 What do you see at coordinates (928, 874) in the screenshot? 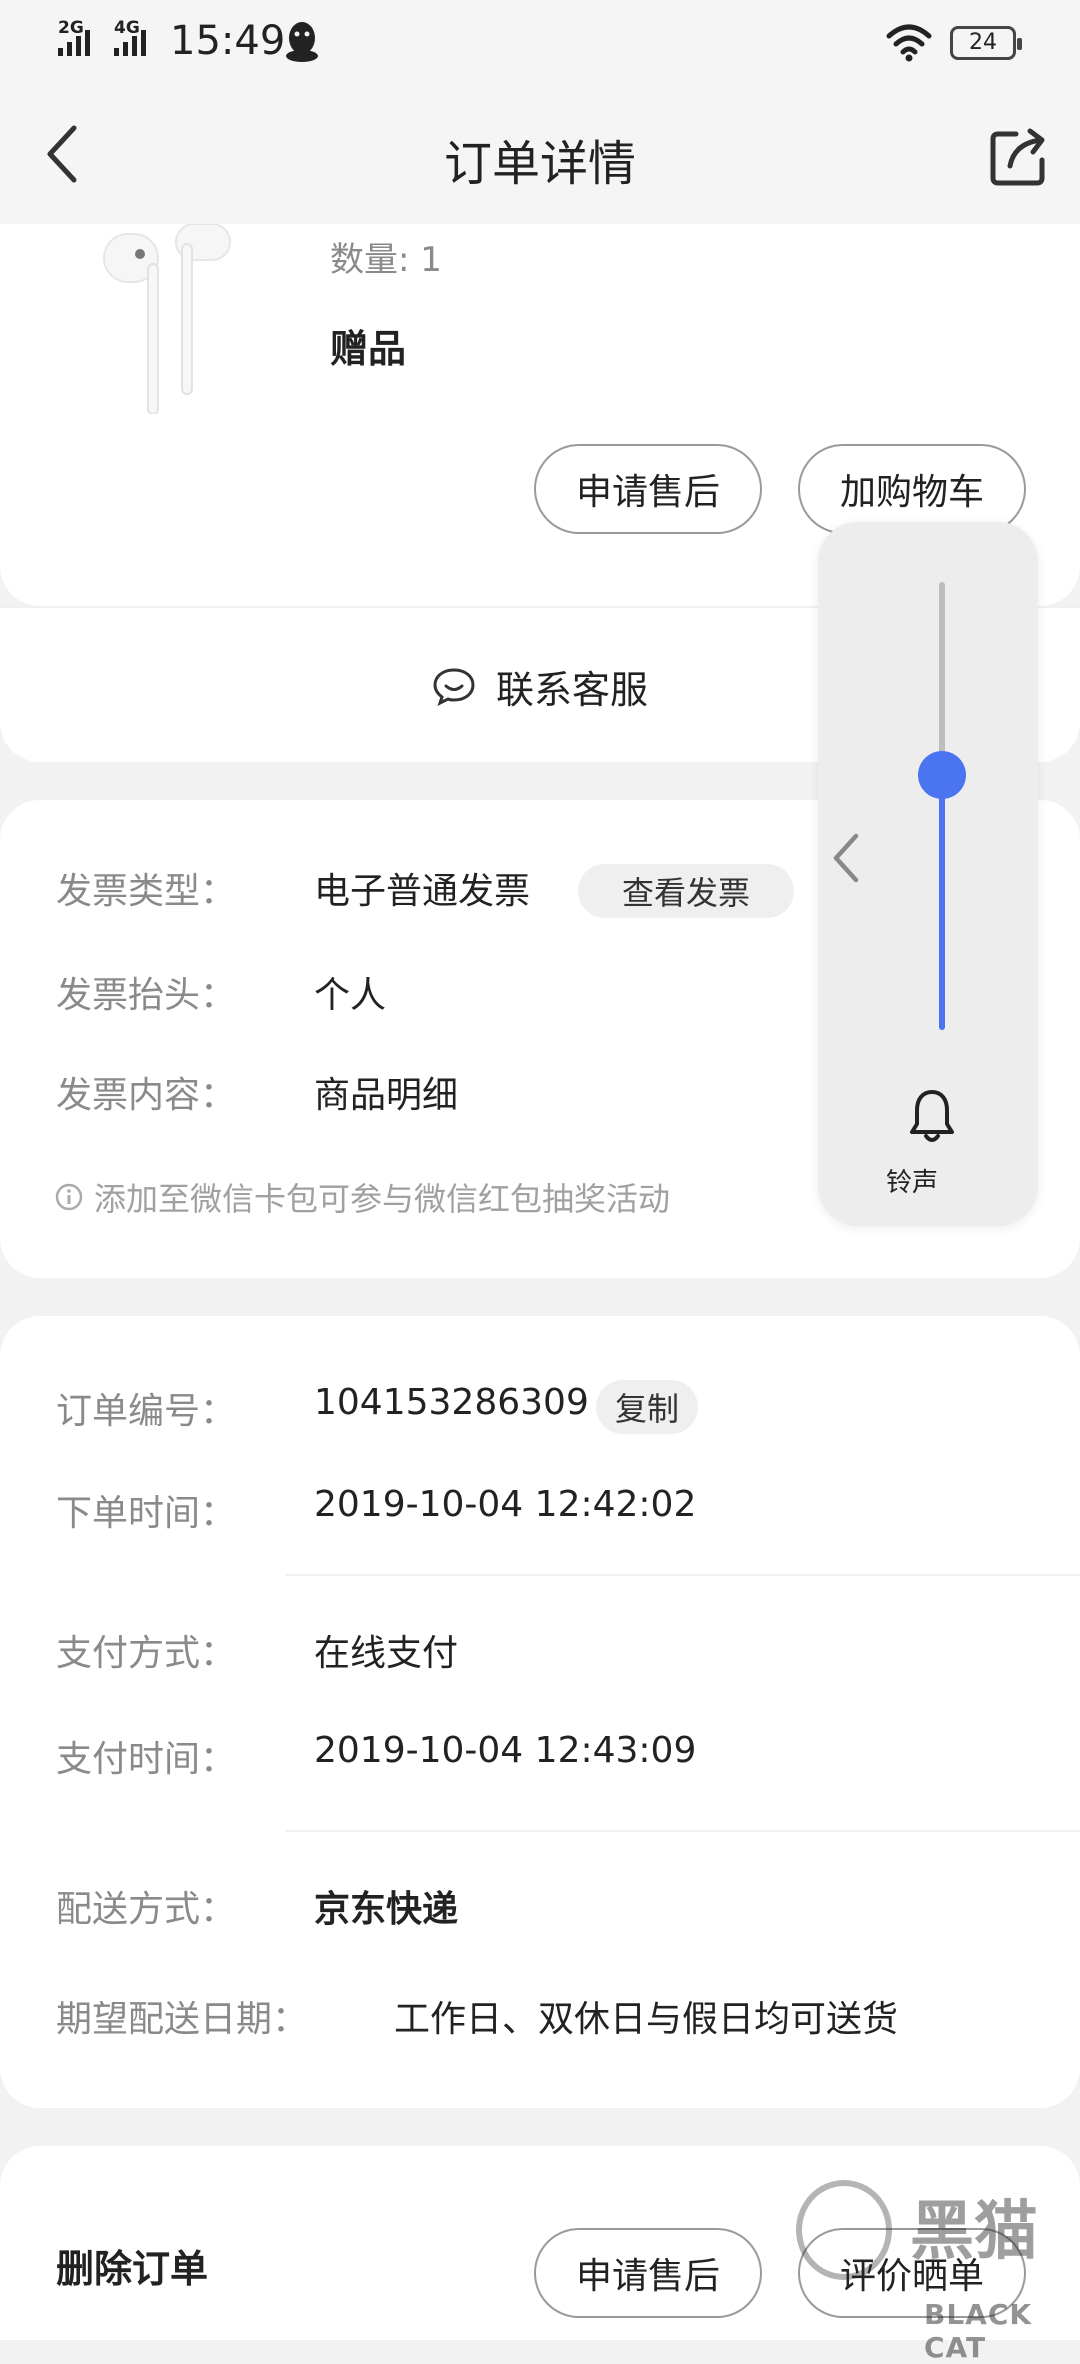
I see `volume-panel: 铃声` at bounding box center [928, 874].